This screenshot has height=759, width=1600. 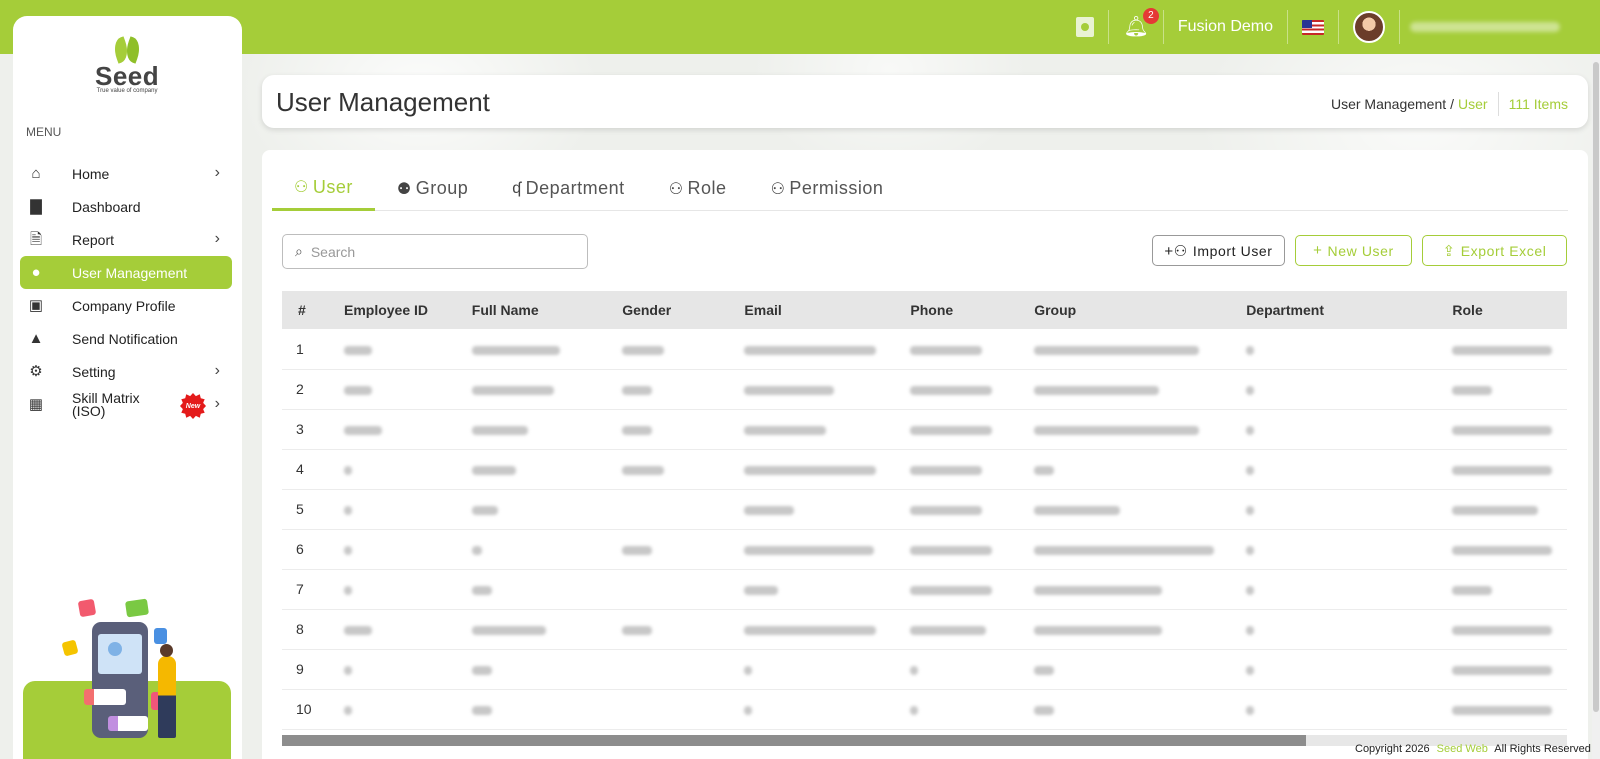 What do you see at coordinates (305, 310) in the screenshot?
I see `column-header-number: #` at bounding box center [305, 310].